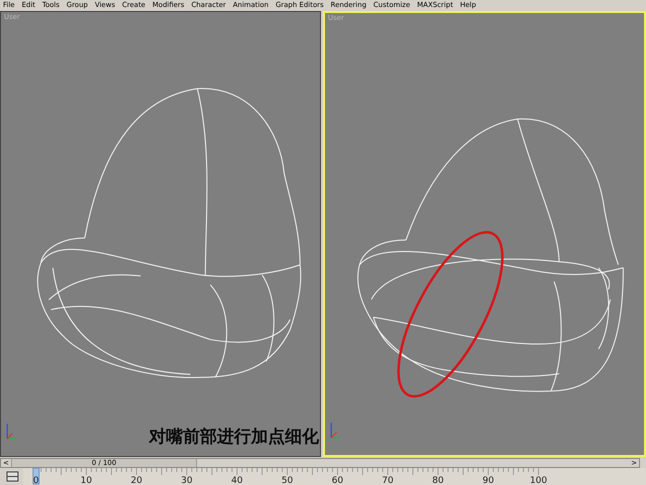 Image resolution: width=646 pixels, height=485 pixels. I want to click on frame-number: 10, so click(86, 480).